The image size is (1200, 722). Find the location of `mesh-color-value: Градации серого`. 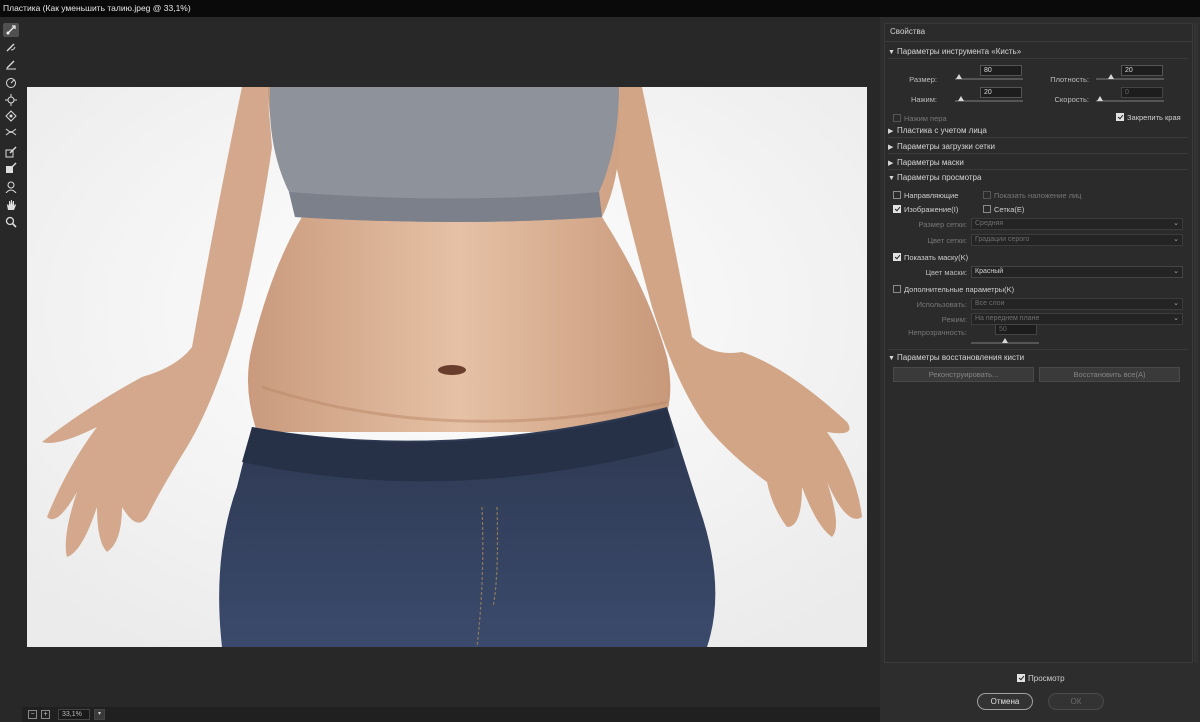

mesh-color-value: Градации серого is located at coordinates (1002, 239).